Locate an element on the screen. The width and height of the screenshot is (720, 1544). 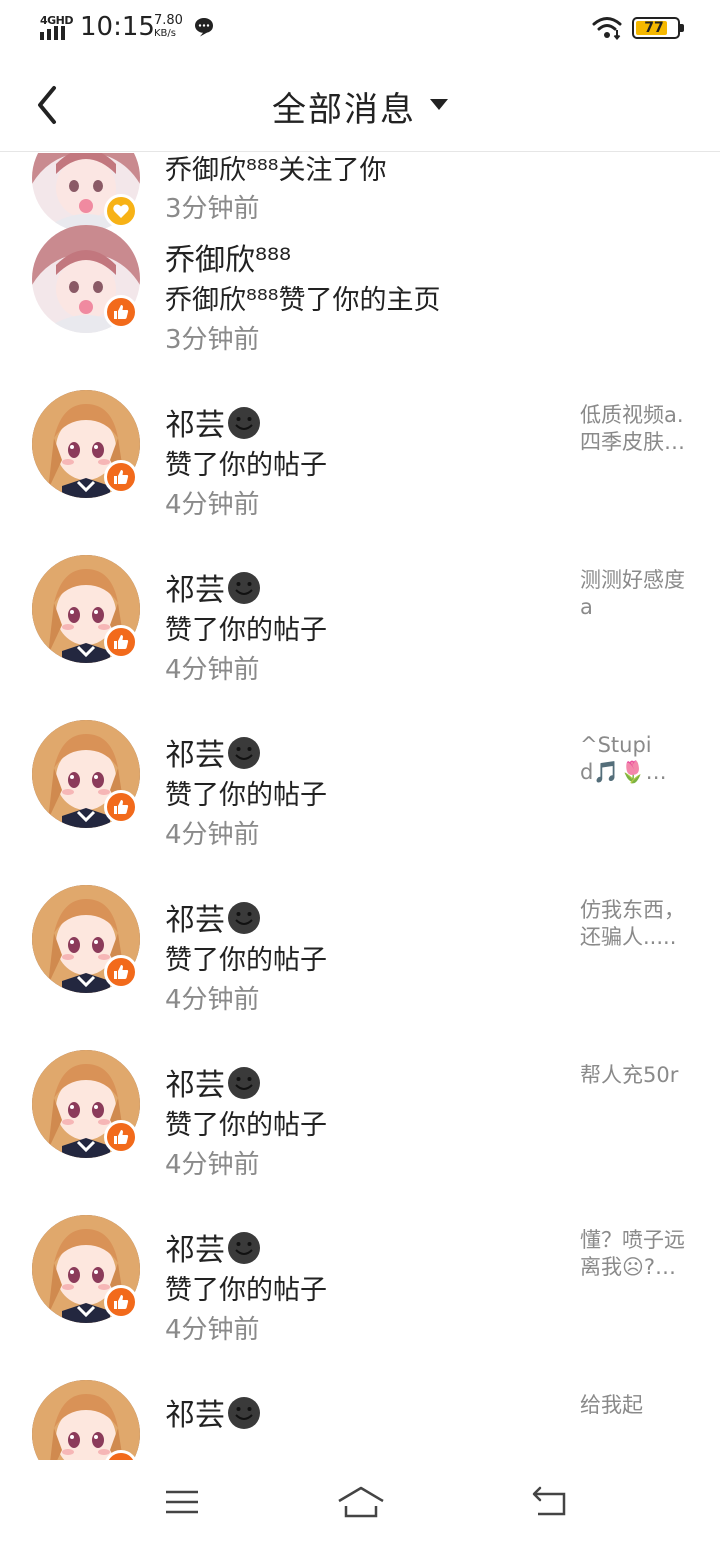
system-nav-bar is located at coordinates (360, 1502).